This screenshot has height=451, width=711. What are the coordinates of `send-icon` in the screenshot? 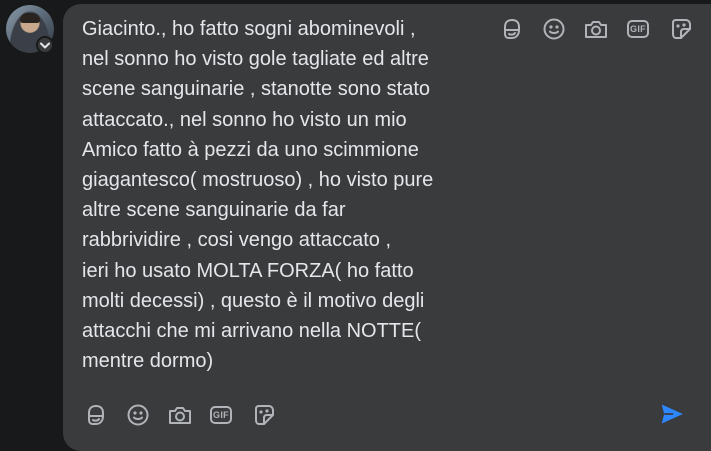 It's located at (672, 414).